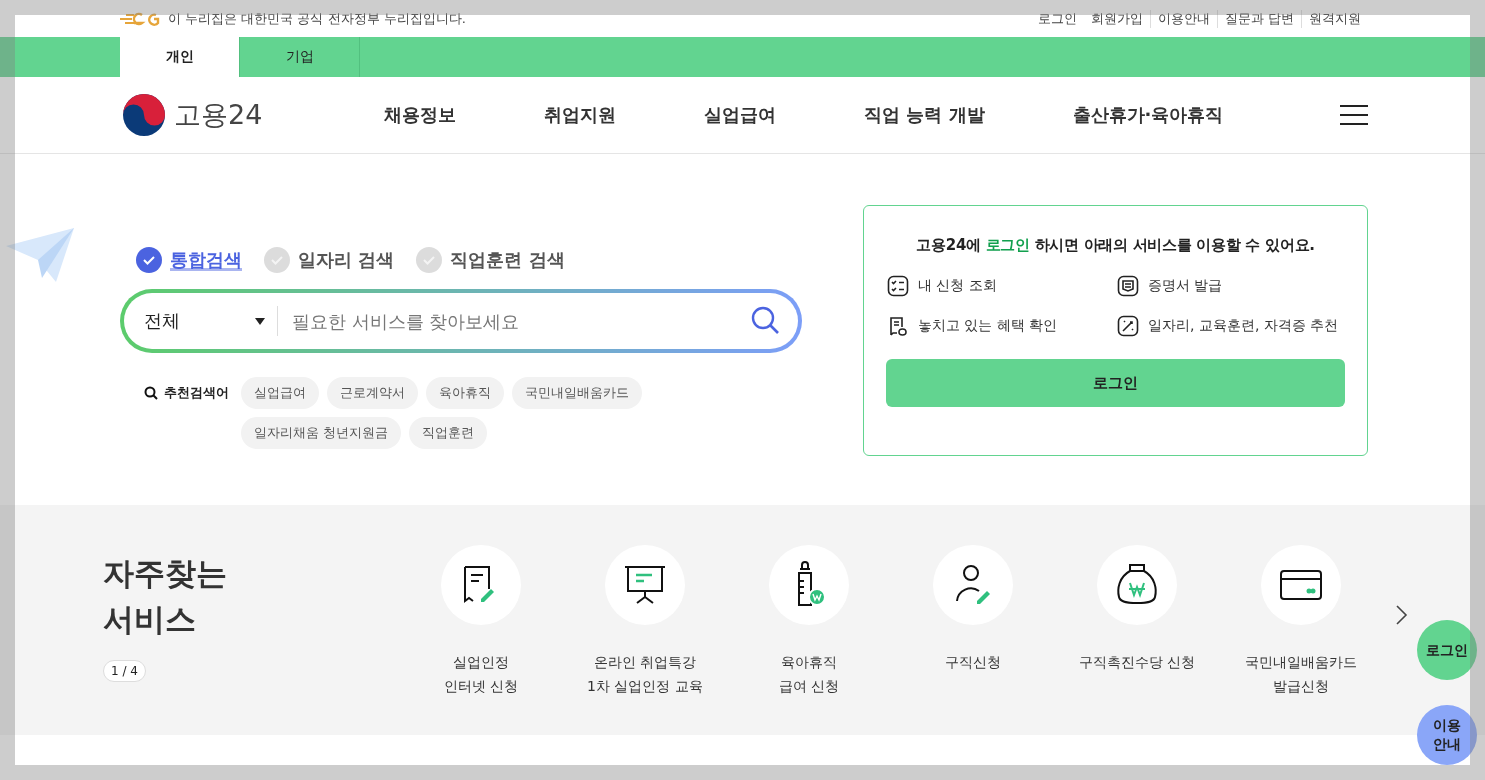 This screenshot has height=780, width=1485. I want to click on service-label: 국민내일배움카드 발급신청, so click(1301, 674).